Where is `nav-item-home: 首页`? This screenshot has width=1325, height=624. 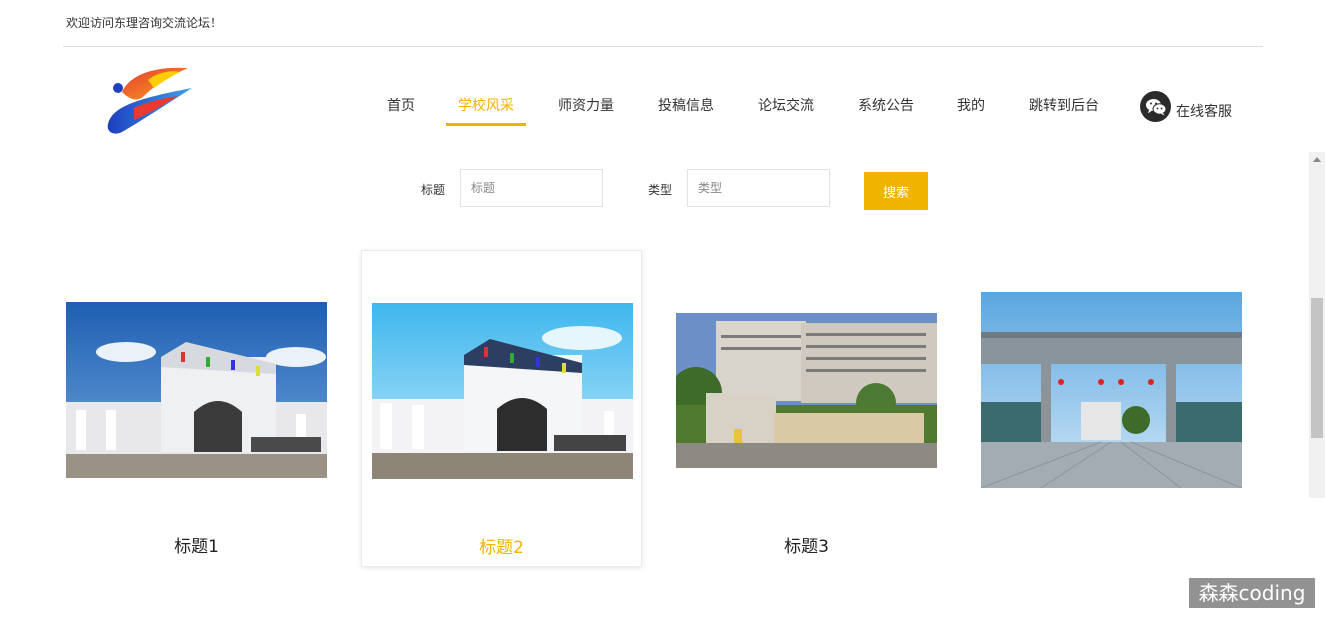 nav-item-home: 首页 is located at coordinates (401, 109).